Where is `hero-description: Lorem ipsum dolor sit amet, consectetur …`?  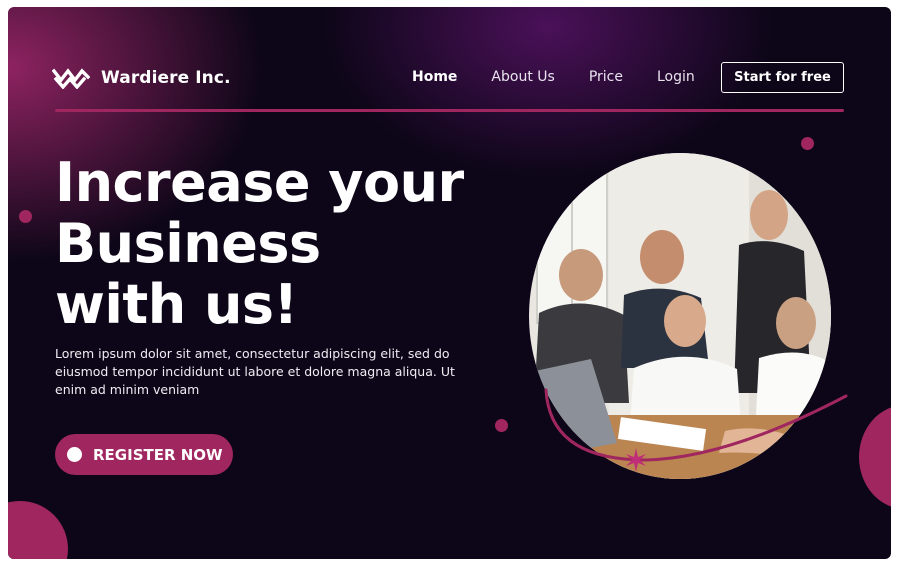 hero-description: Lorem ipsum dolor sit amet, consectetur … is located at coordinates (255, 371).